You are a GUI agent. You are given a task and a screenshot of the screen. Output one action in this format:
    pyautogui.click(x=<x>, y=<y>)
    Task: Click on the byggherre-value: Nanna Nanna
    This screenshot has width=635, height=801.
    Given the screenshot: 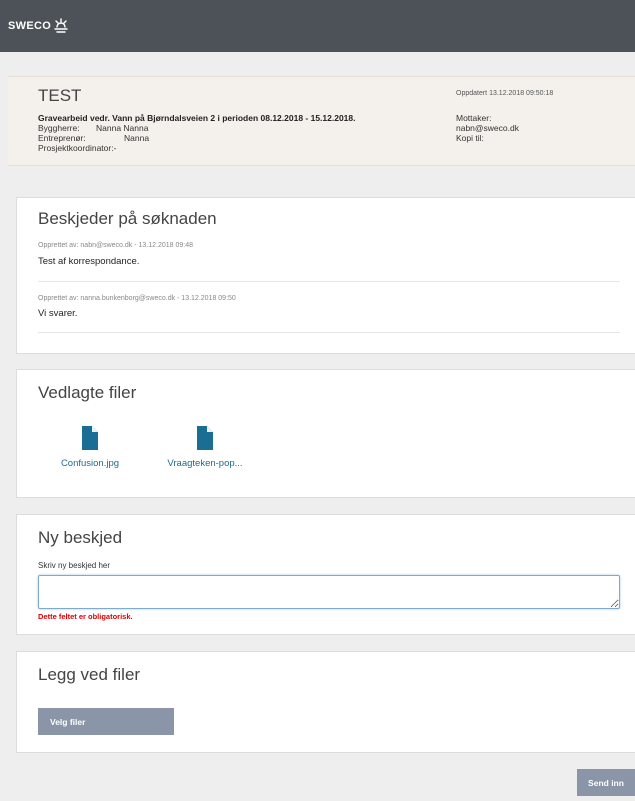 What is the action you would take?
    pyautogui.click(x=122, y=128)
    